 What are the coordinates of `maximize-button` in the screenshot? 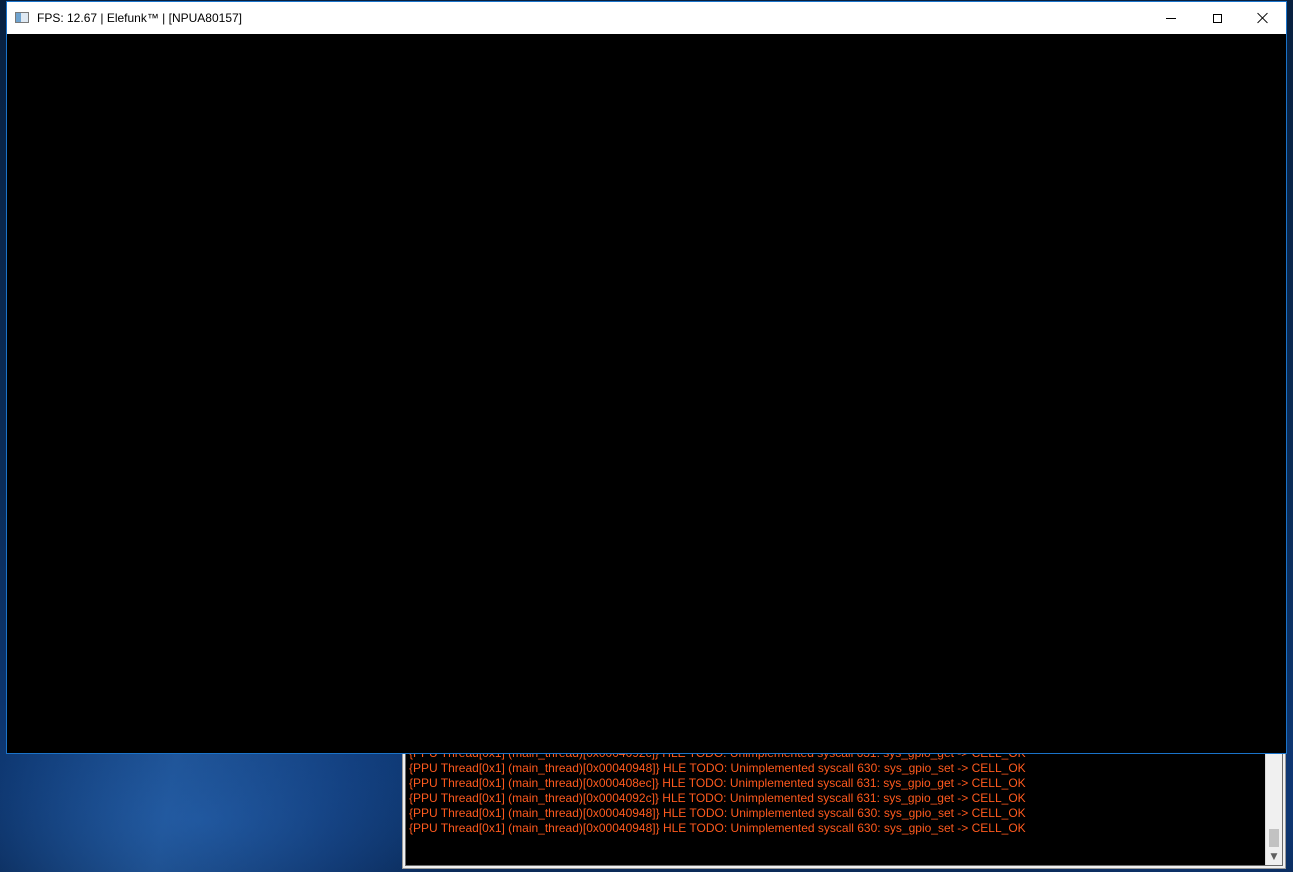 It's located at (1217, 18).